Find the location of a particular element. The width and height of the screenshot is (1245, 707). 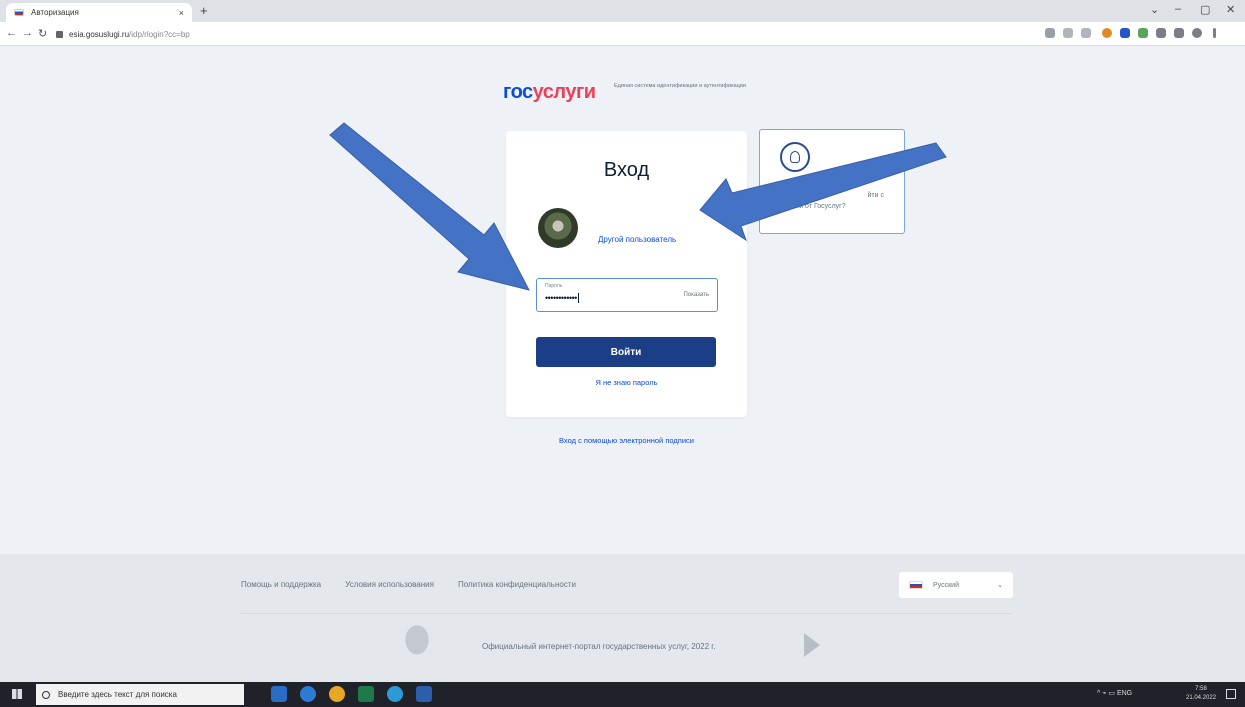

minimize-button: – is located at coordinates (1178, 9).